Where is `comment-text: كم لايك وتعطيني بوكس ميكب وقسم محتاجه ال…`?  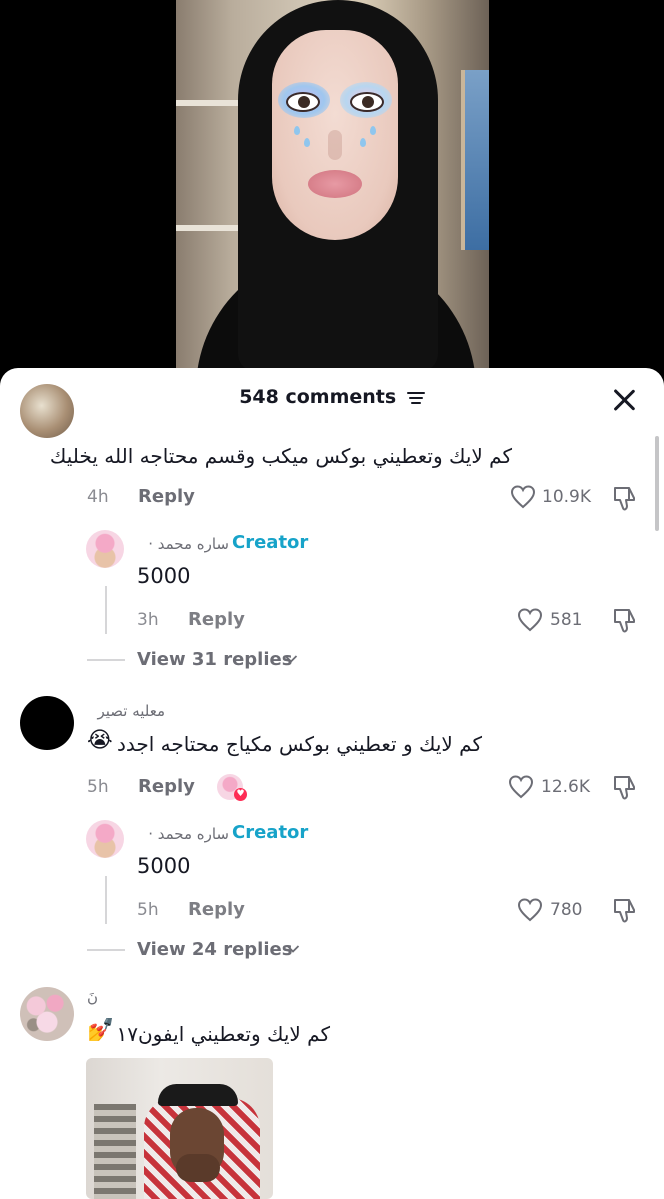 comment-text: كم لايك وتعطيني بوكس ميكب وقسم محتاجه ال… is located at coordinates (280, 456).